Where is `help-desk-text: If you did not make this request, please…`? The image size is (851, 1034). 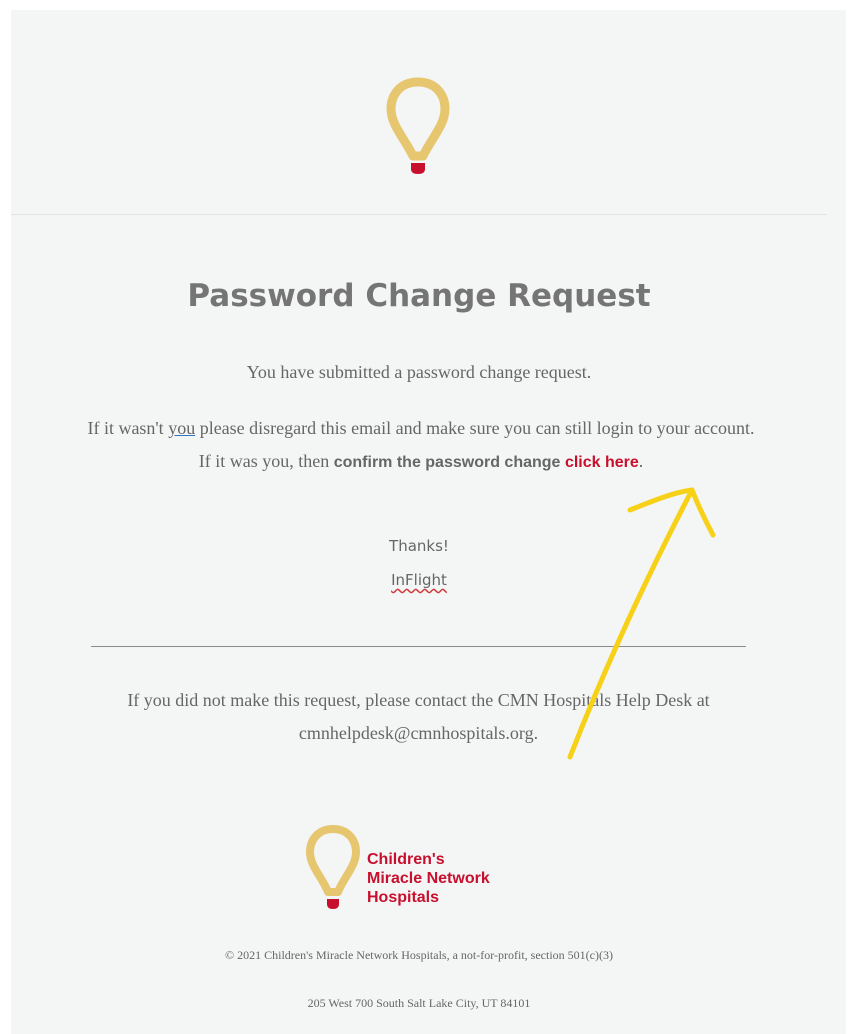
help-desk-text: If you did not make this request, please… is located at coordinates (418, 716).